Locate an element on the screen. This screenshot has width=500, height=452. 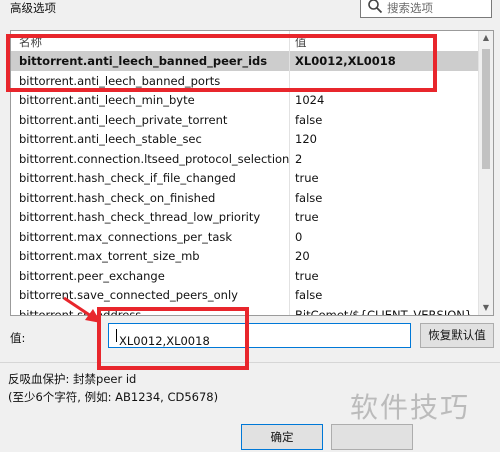
option-name: bittorrent.anti_leech_banned_ports is located at coordinates (120, 80).